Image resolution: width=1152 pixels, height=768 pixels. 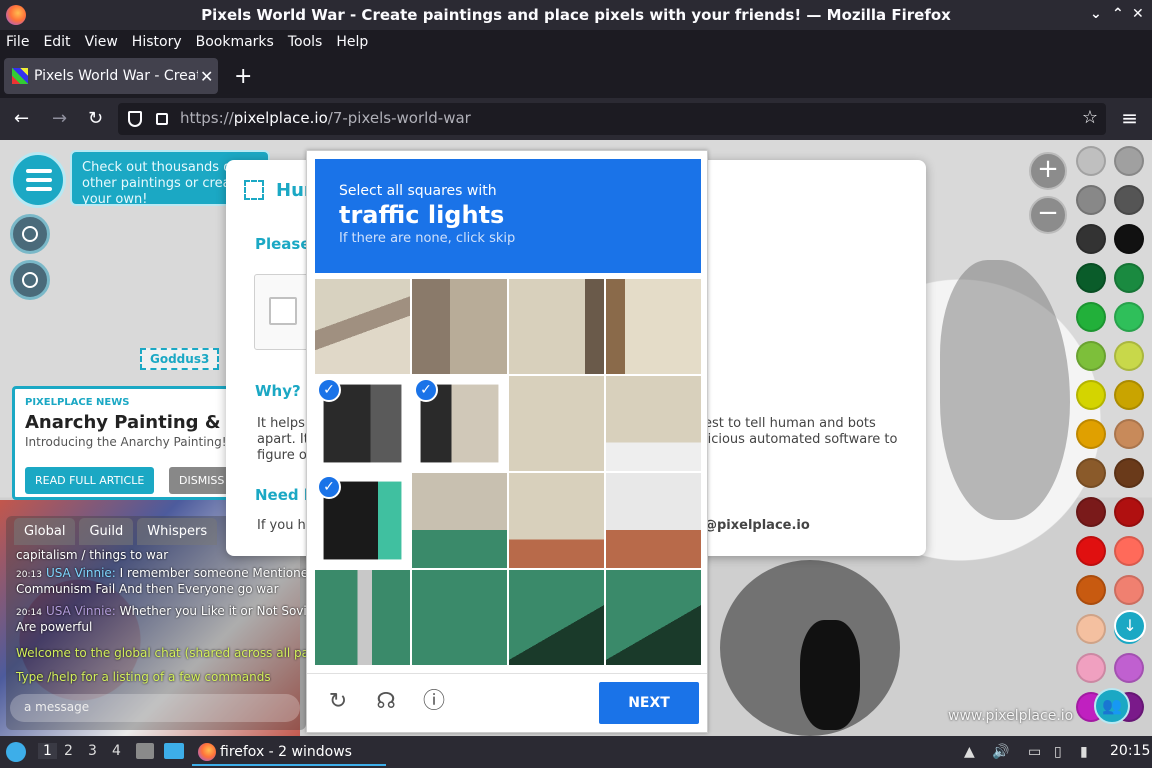 What do you see at coordinates (1130, 626) in the screenshot?
I see `download-icon: ↓` at bounding box center [1130, 626].